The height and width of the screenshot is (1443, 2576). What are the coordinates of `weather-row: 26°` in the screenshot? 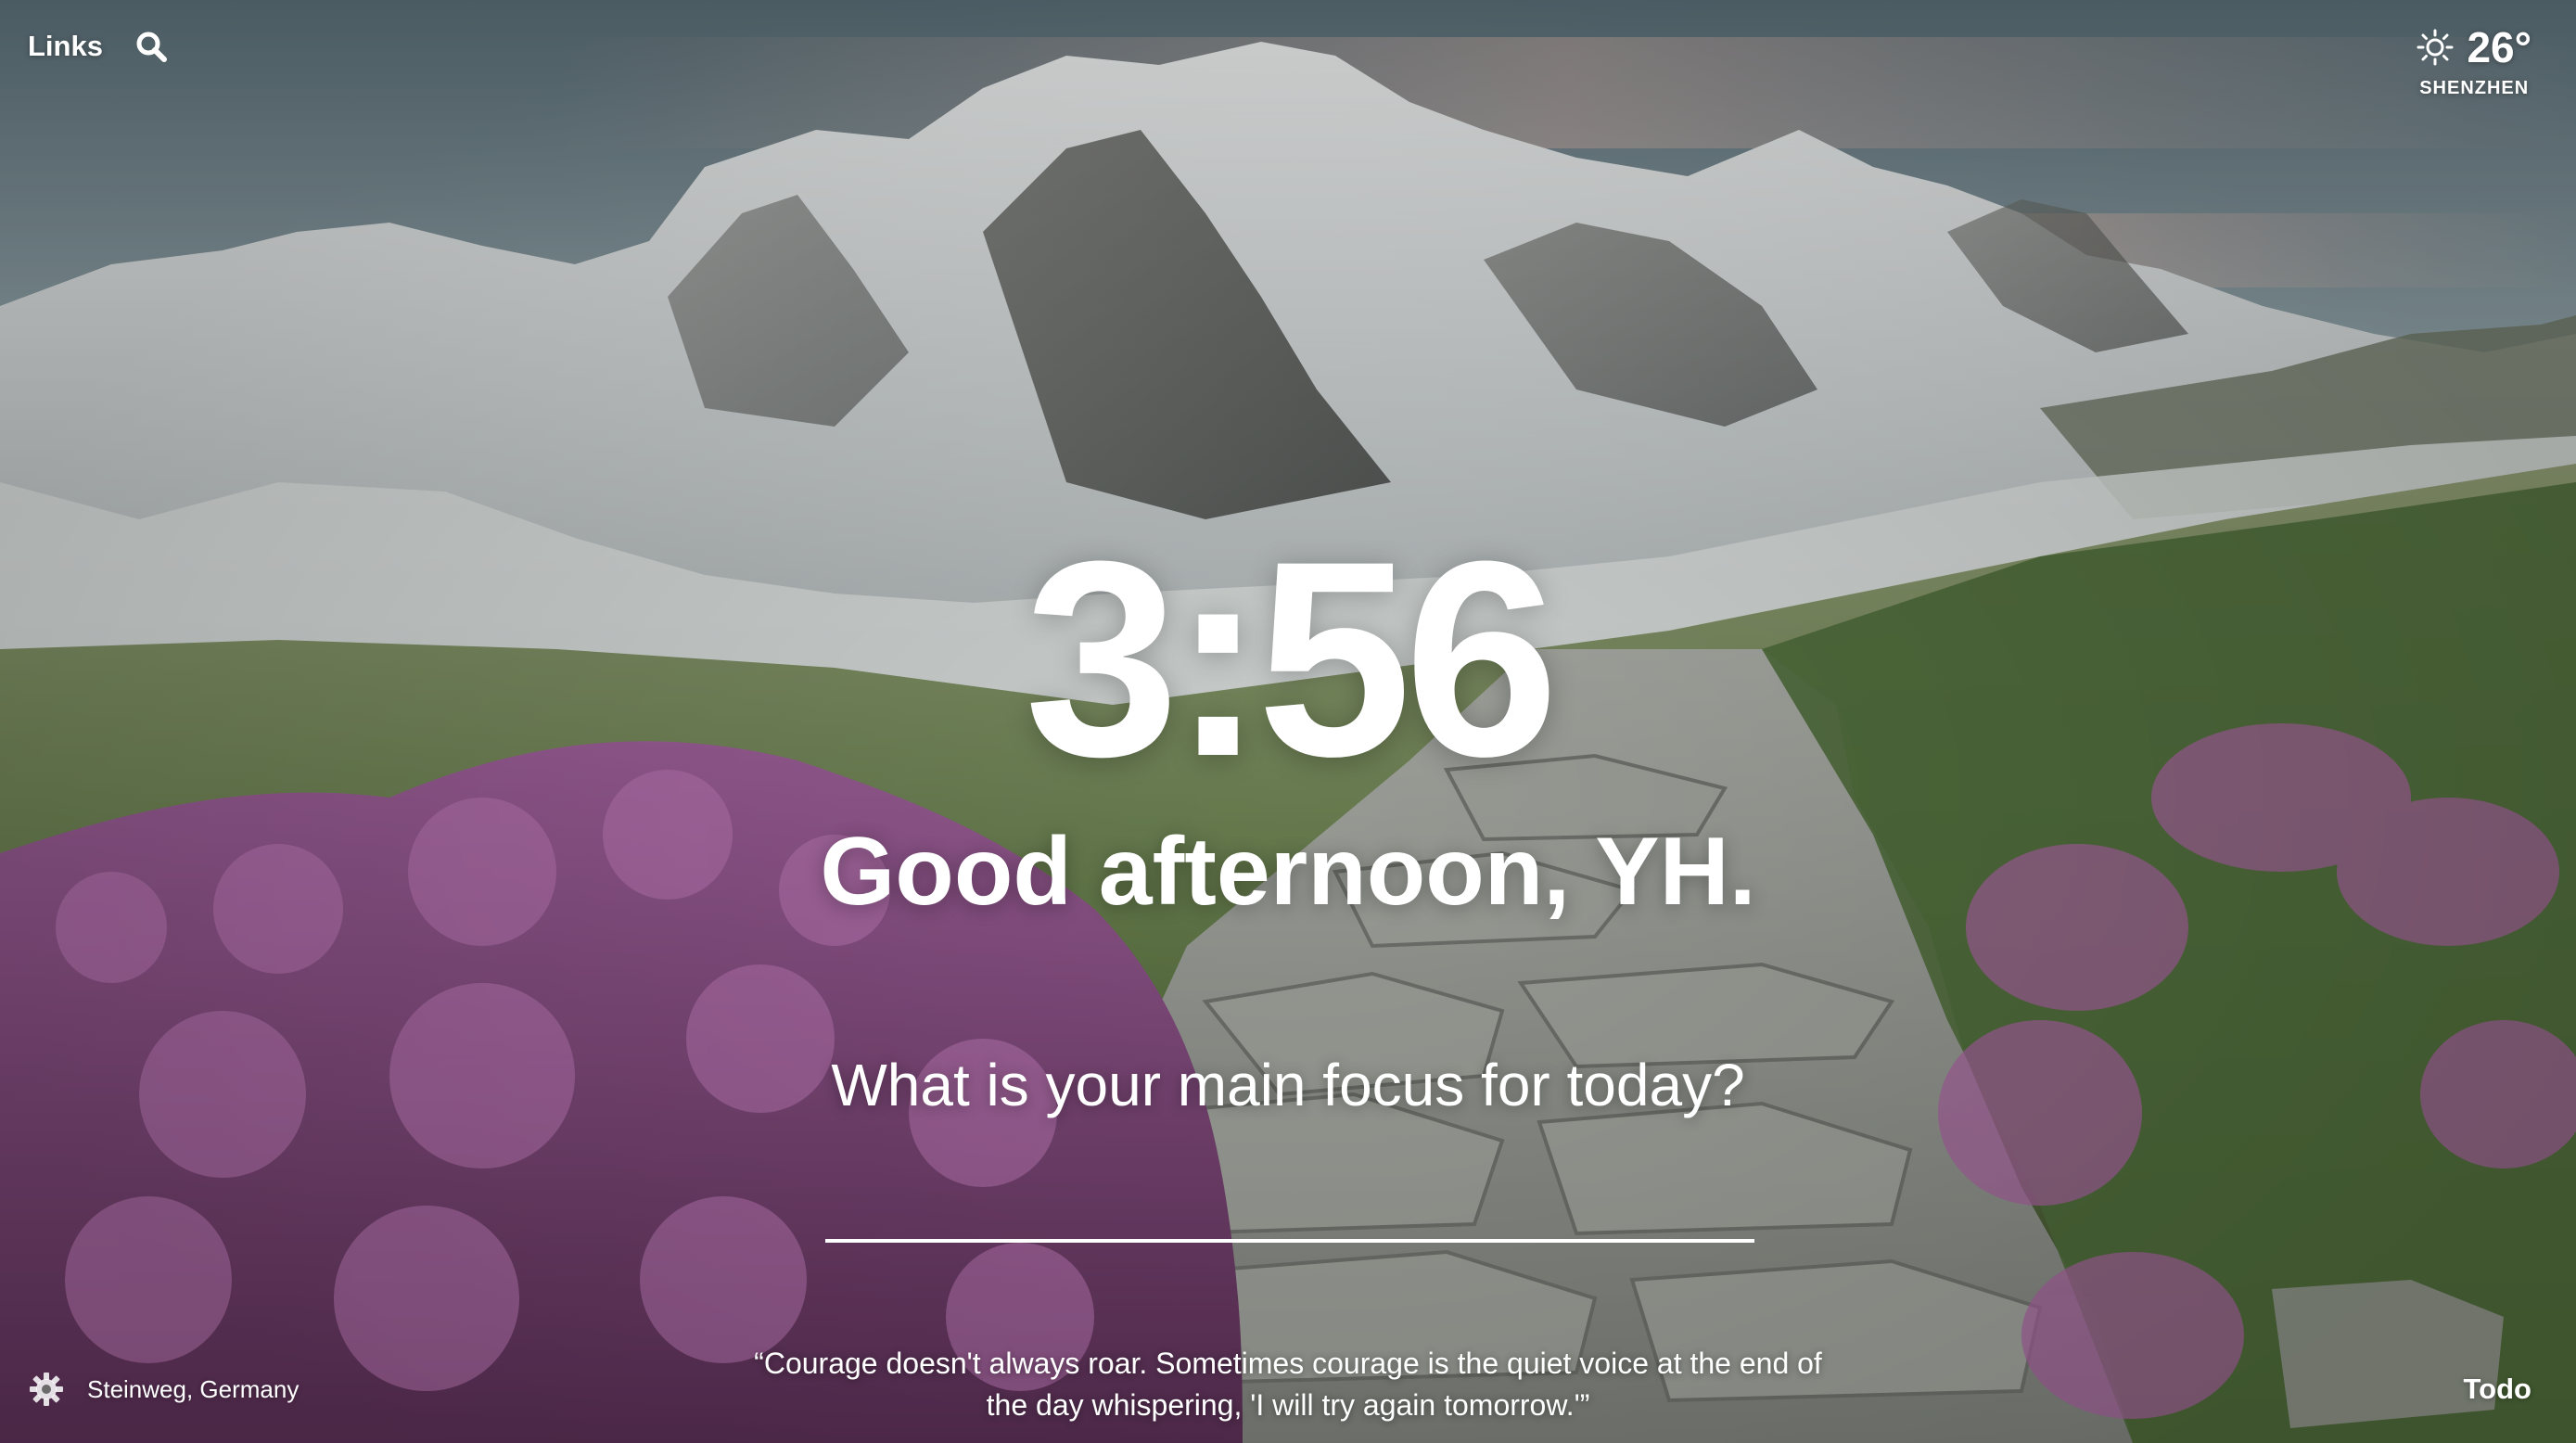 It's located at (2474, 47).